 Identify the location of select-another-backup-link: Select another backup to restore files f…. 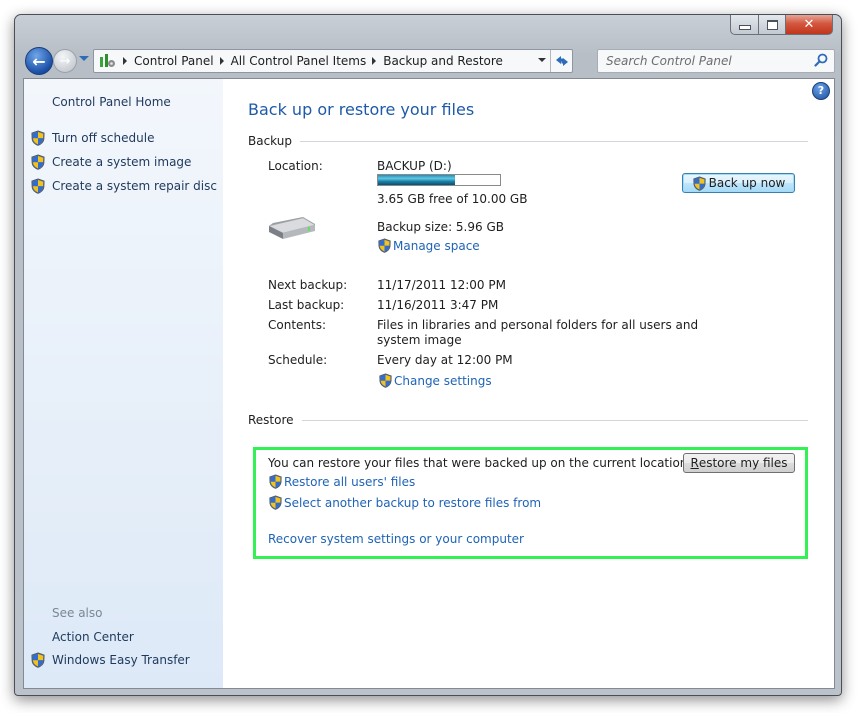
(404, 502).